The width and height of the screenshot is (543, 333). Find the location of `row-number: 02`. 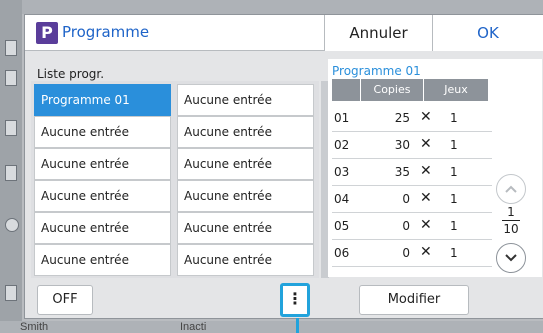

row-number: 02 is located at coordinates (342, 145).